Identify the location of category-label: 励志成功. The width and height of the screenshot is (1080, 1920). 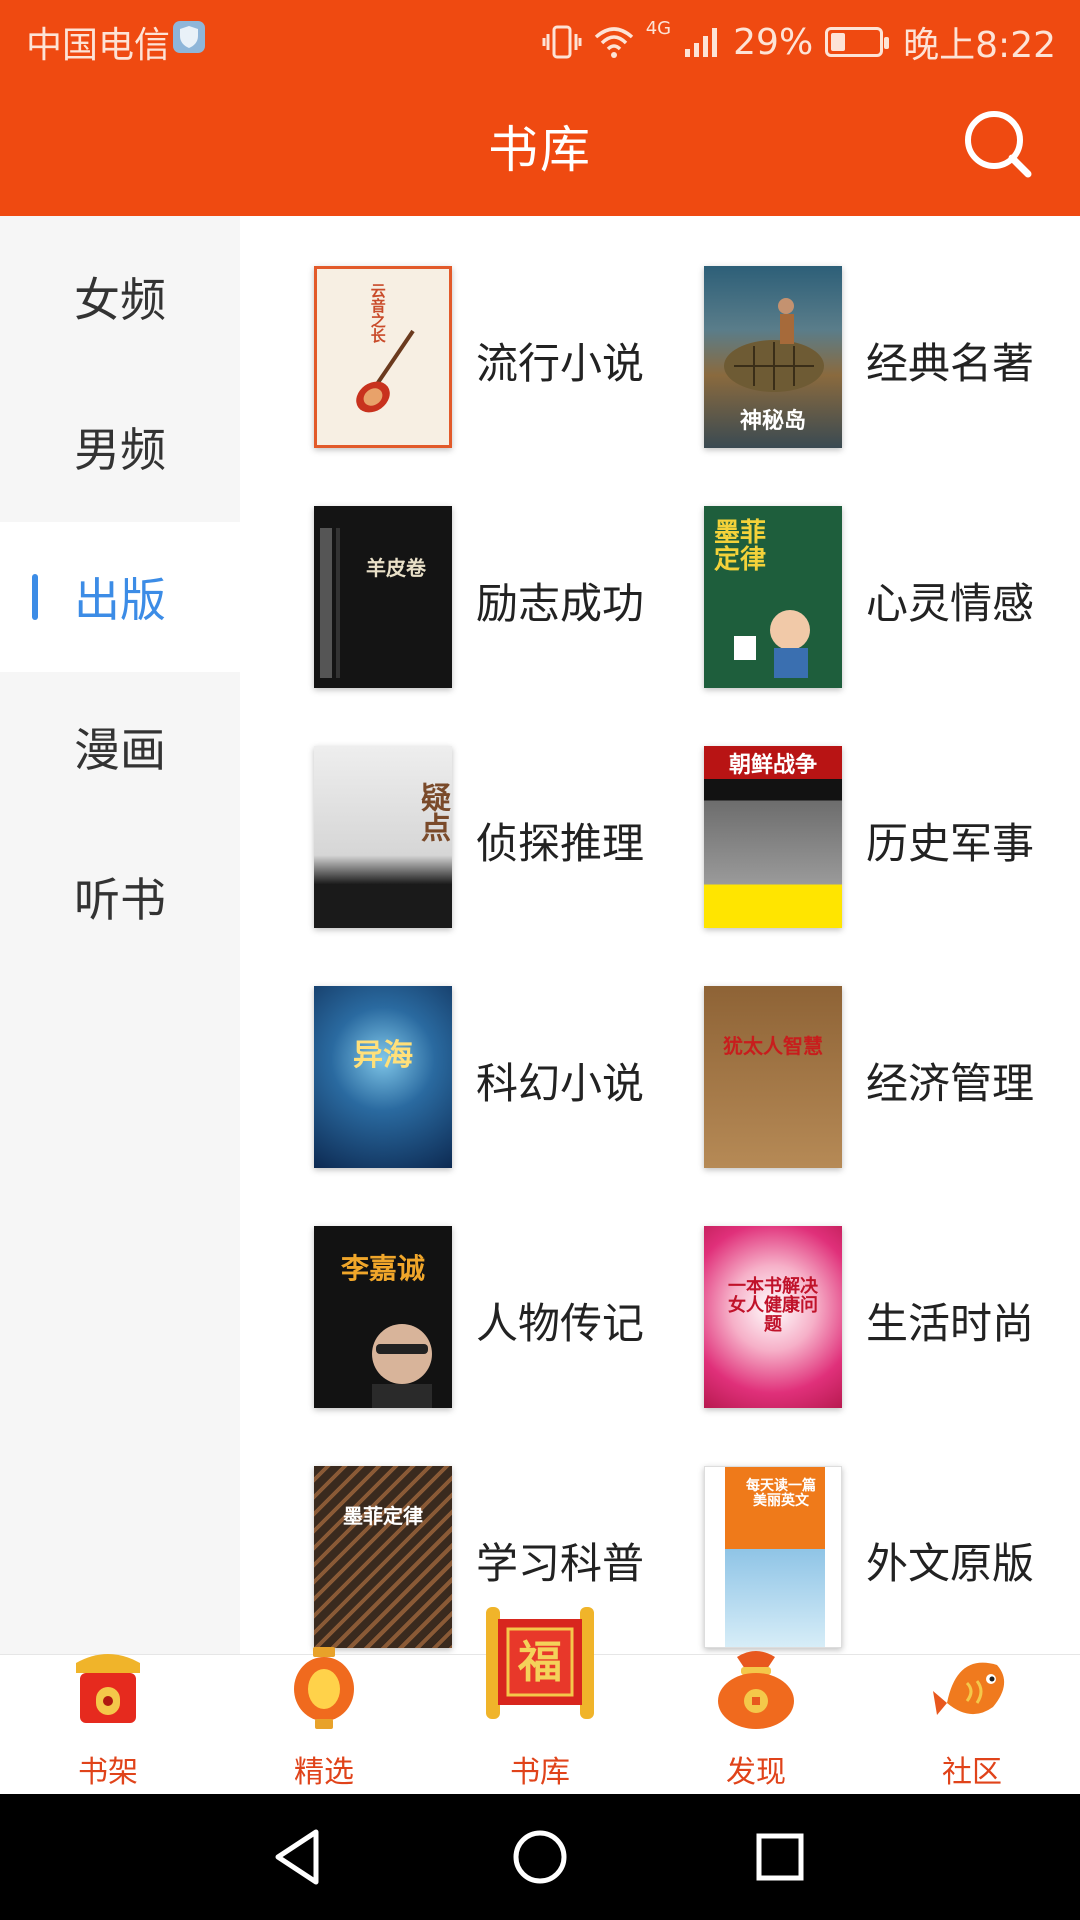
(560, 603).